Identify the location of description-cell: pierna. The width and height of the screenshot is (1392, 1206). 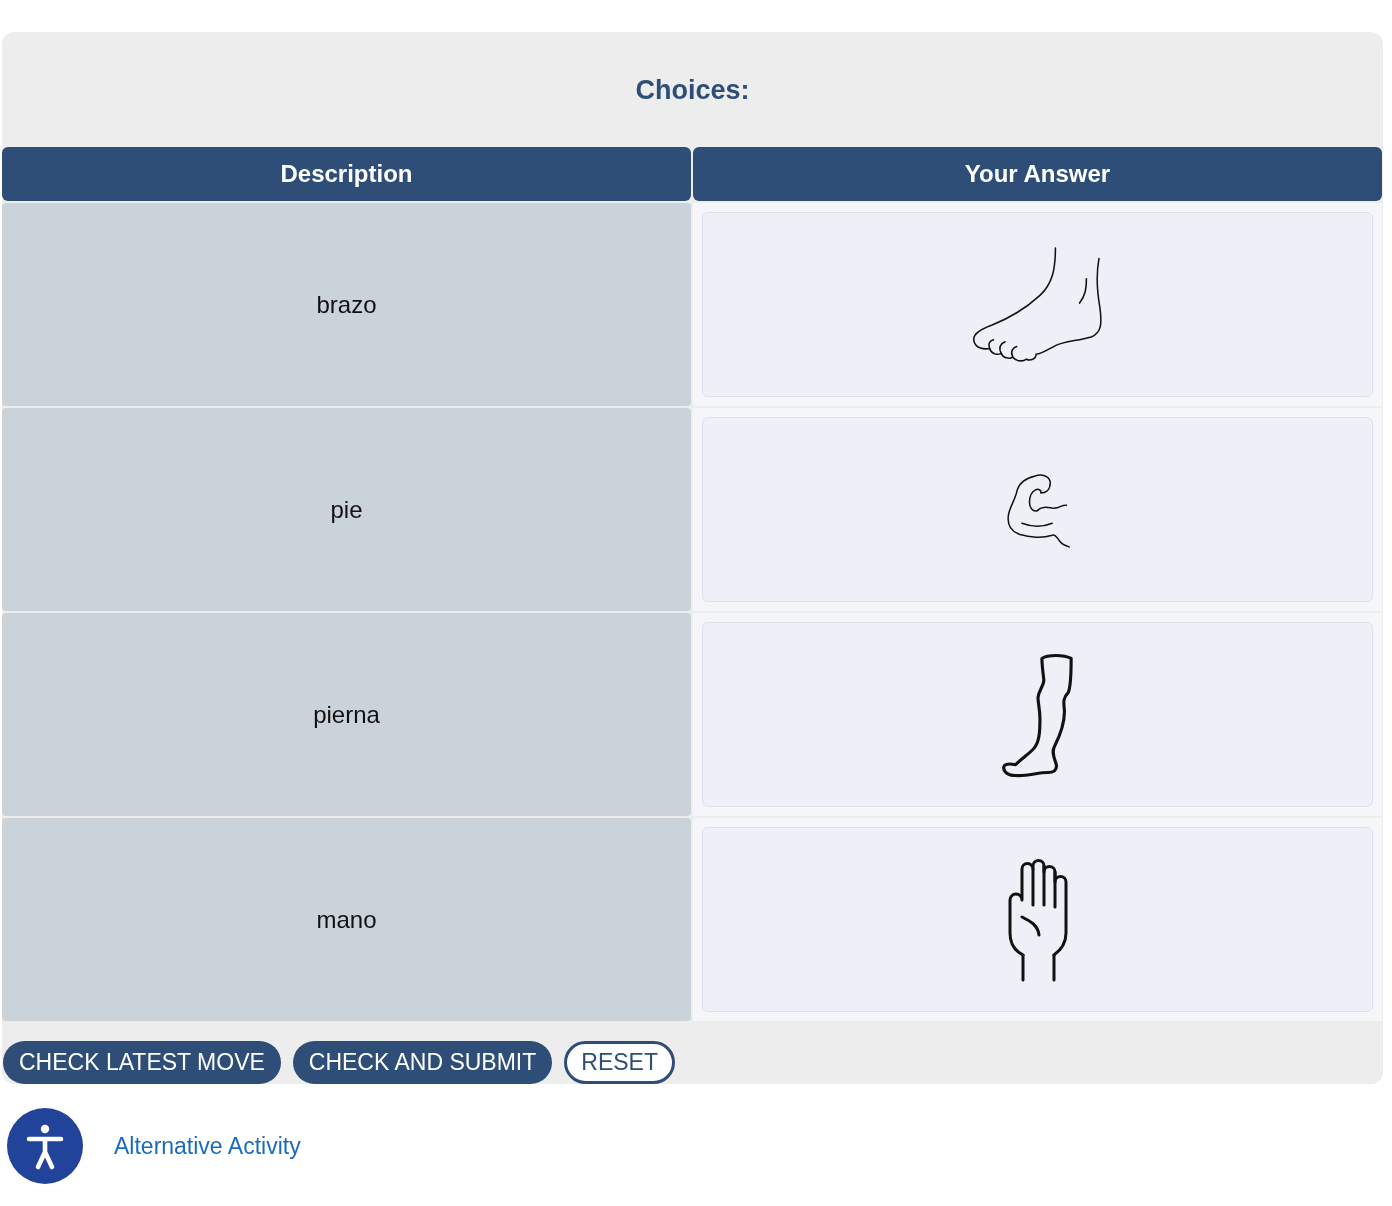
(346, 714).